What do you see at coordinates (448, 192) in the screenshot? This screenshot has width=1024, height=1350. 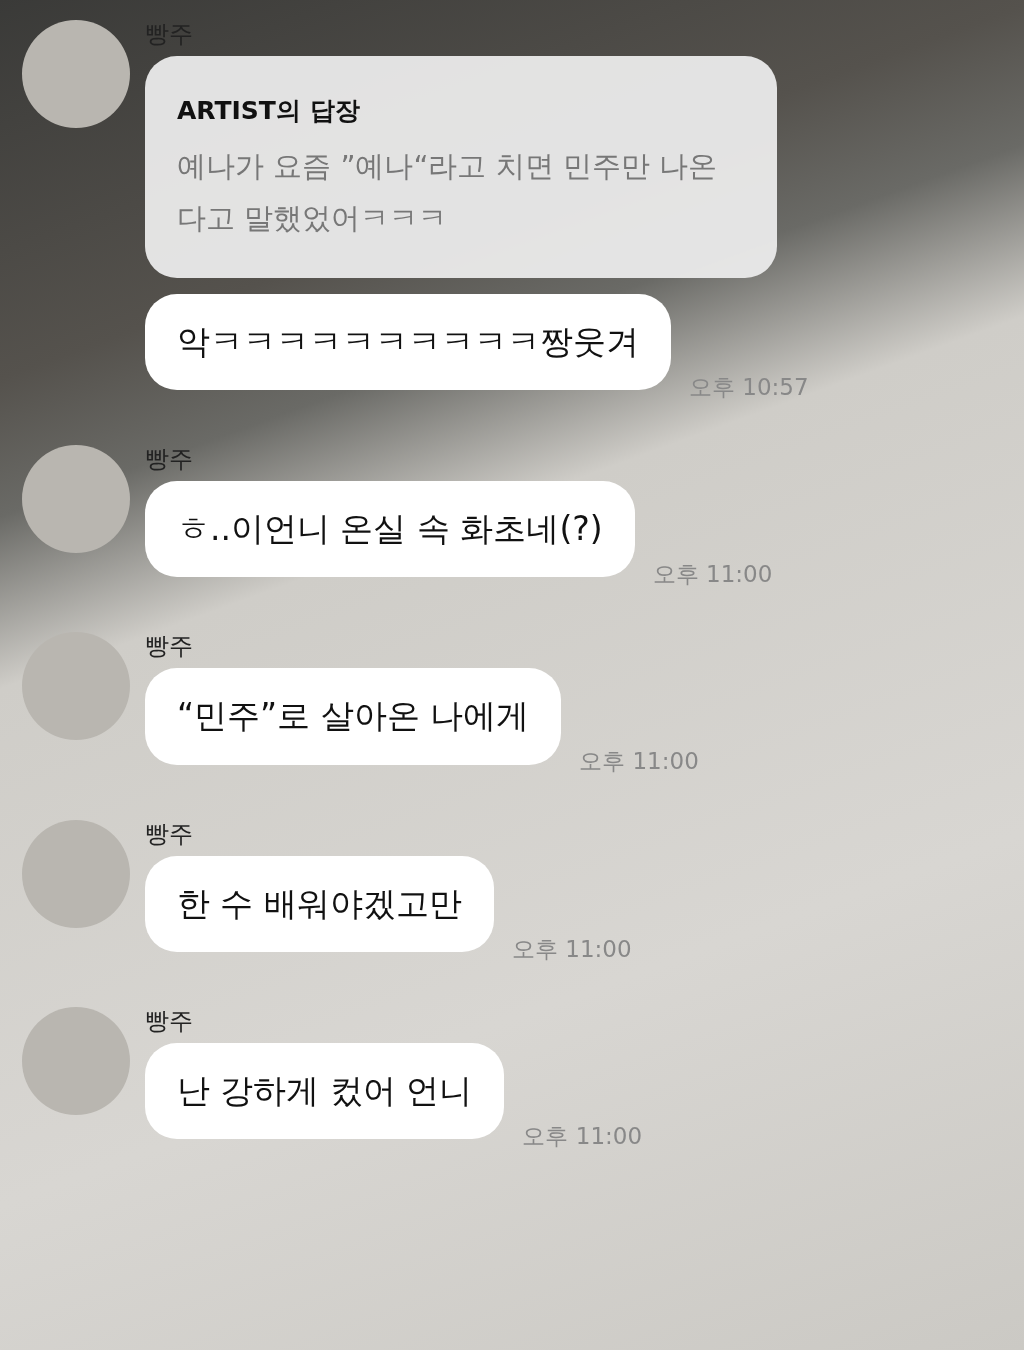 I see `reply-text: 예나가 요즘 ”예나“라고 치면 민주만 나온다고 말했었어ㅋㅋㅋ` at bounding box center [448, 192].